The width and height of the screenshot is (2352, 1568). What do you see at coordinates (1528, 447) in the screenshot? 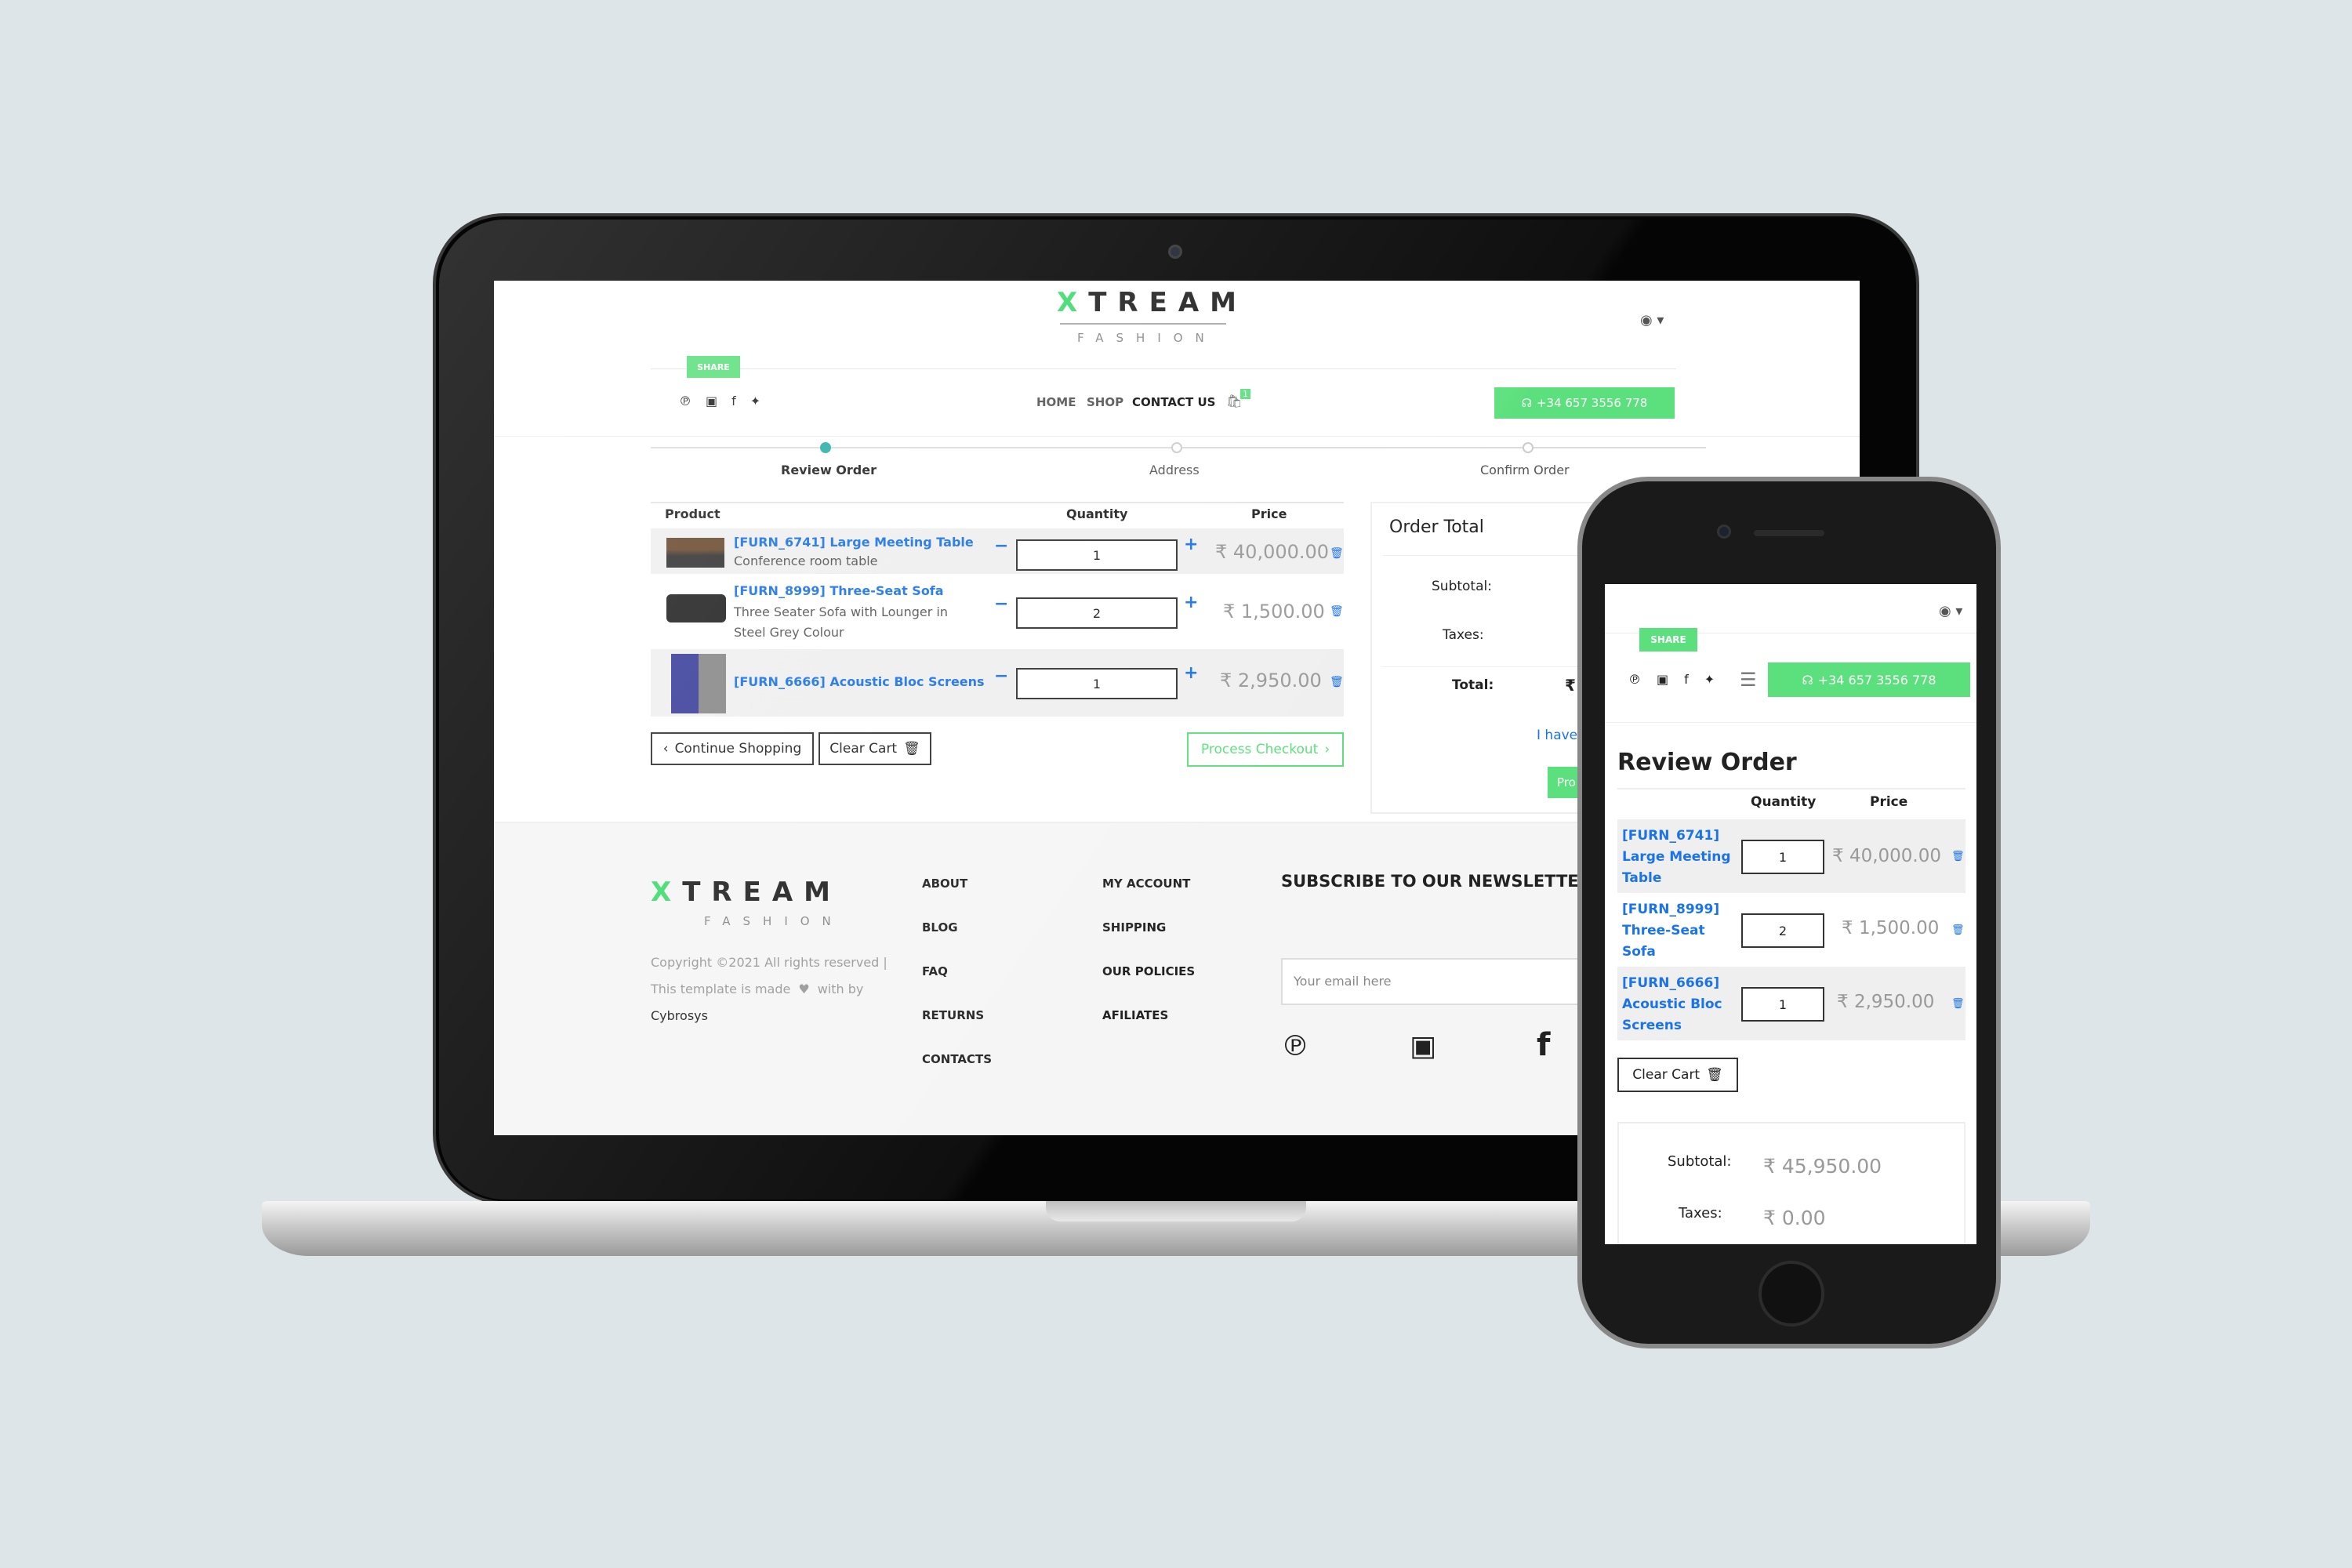
I see `step-dot-confirm` at bounding box center [1528, 447].